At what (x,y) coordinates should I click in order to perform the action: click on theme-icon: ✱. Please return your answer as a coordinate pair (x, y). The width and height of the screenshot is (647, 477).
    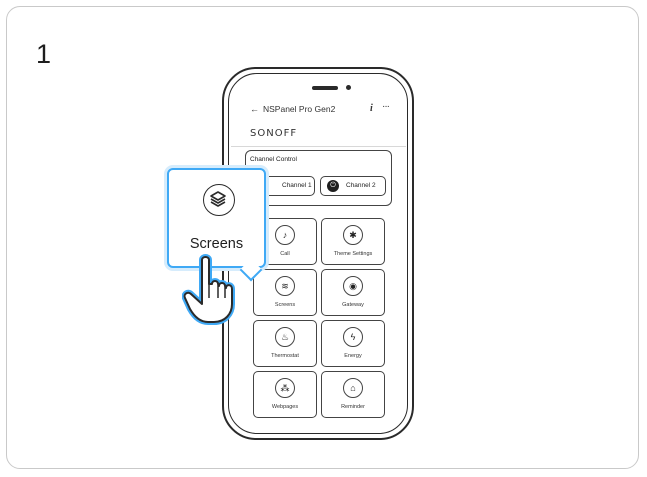
    Looking at the image, I should click on (353, 235).